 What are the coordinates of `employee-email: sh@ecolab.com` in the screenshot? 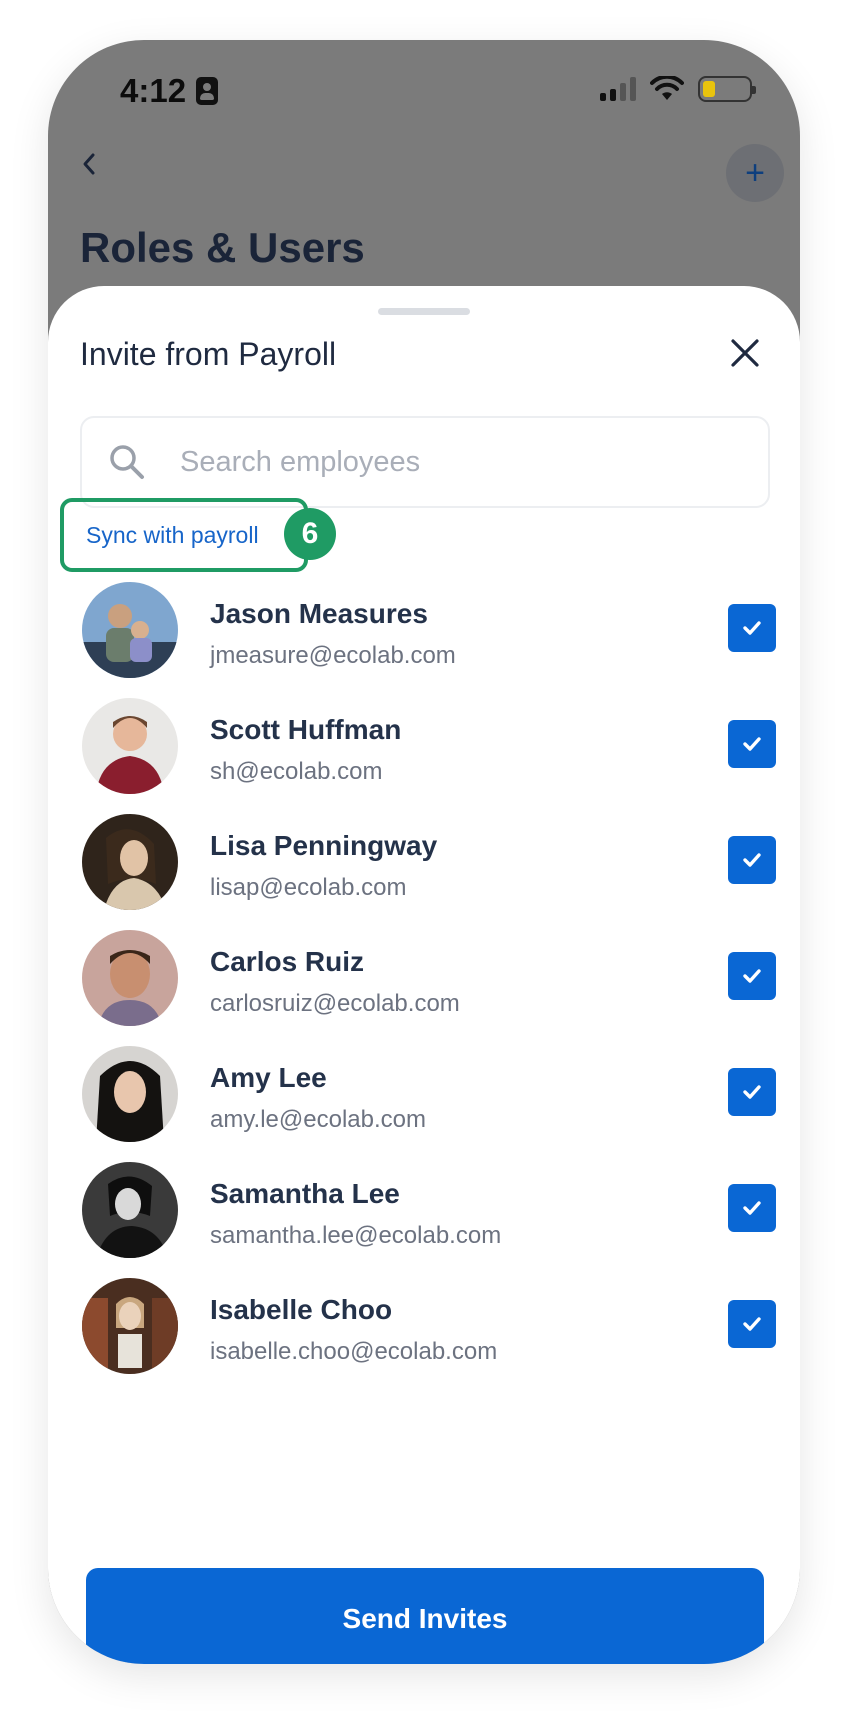 It's located at (296, 771).